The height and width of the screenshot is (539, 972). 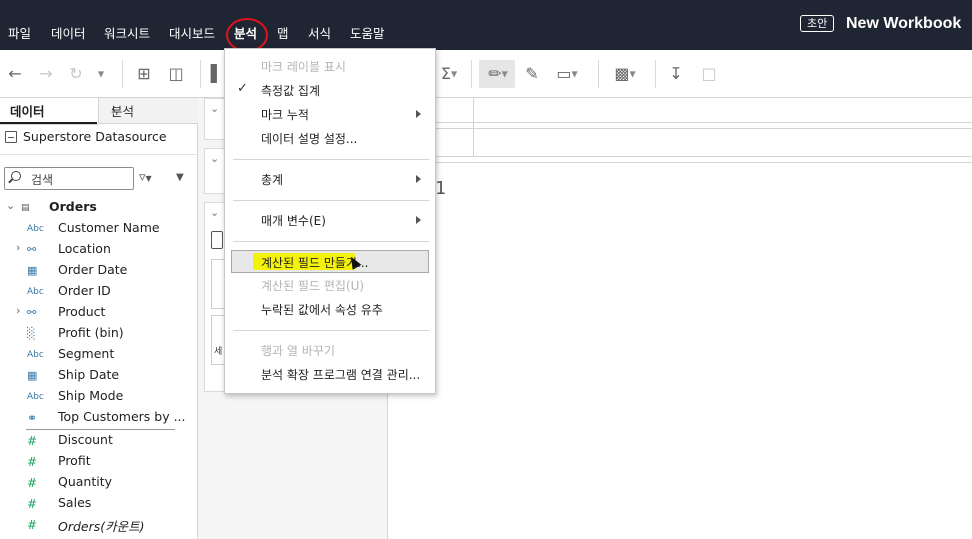 What do you see at coordinates (76, 74) in the screenshot?
I see `redo-icon: ↻` at bounding box center [76, 74].